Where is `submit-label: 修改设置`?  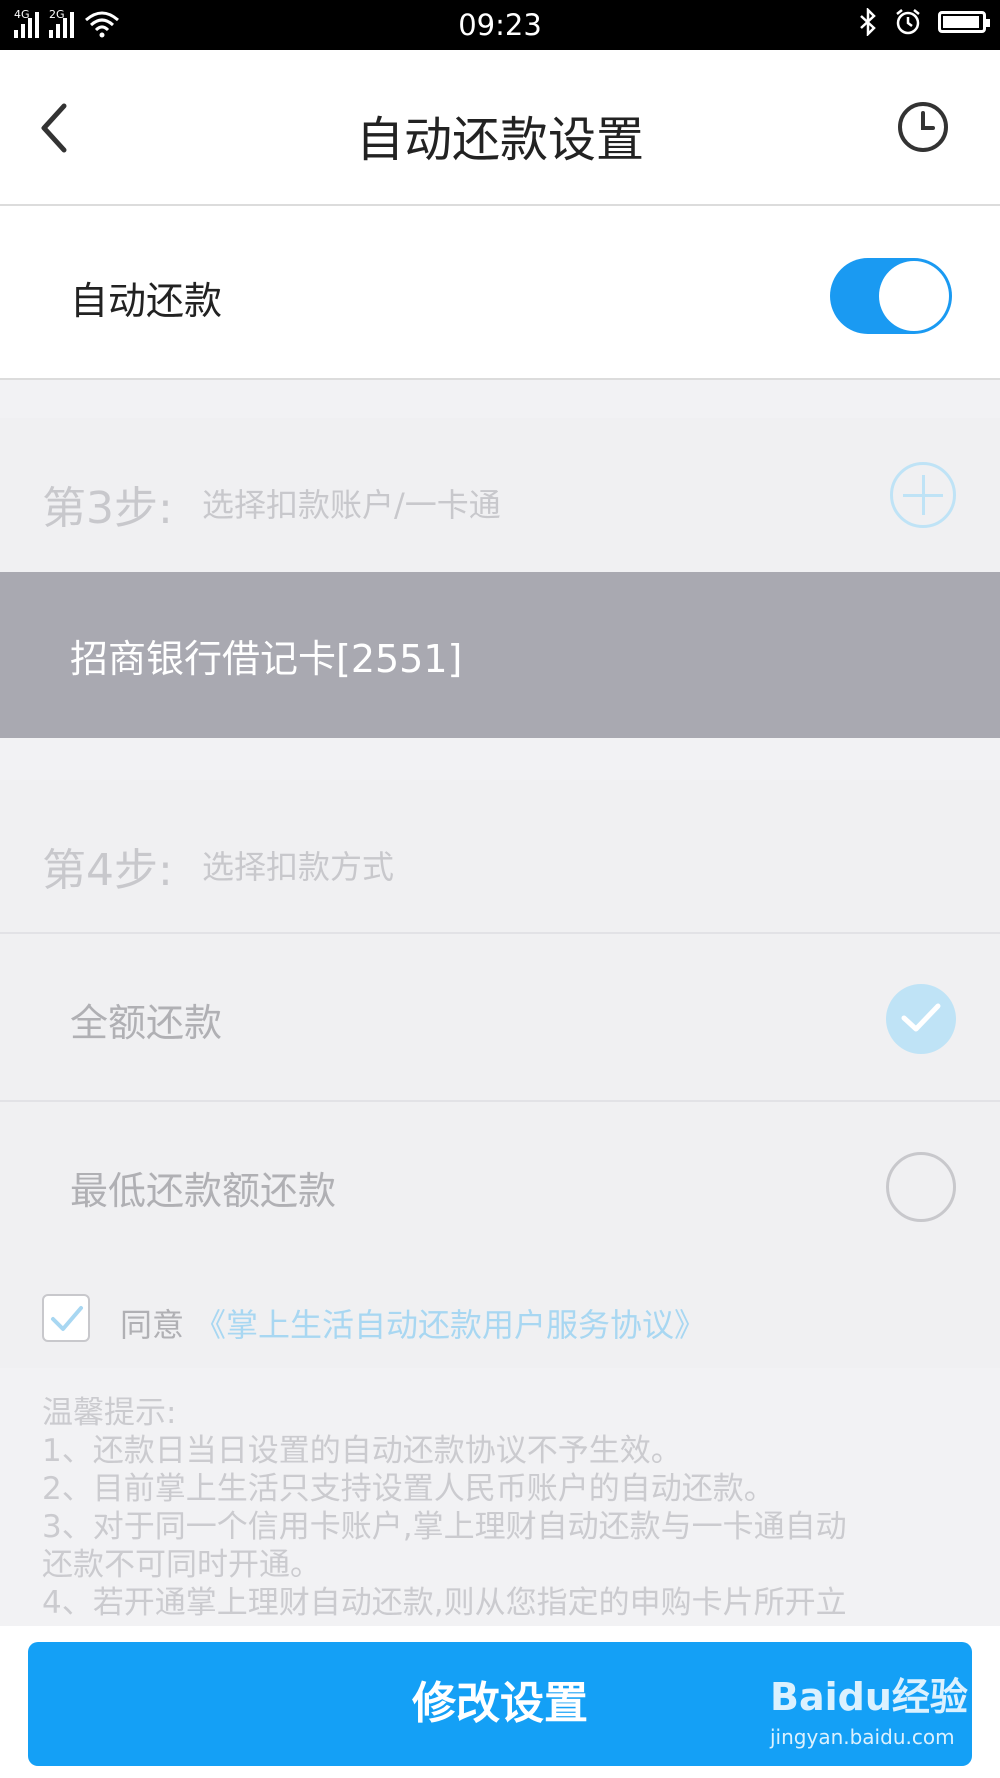
submit-label: 修改设置 is located at coordinates (500, 1703).